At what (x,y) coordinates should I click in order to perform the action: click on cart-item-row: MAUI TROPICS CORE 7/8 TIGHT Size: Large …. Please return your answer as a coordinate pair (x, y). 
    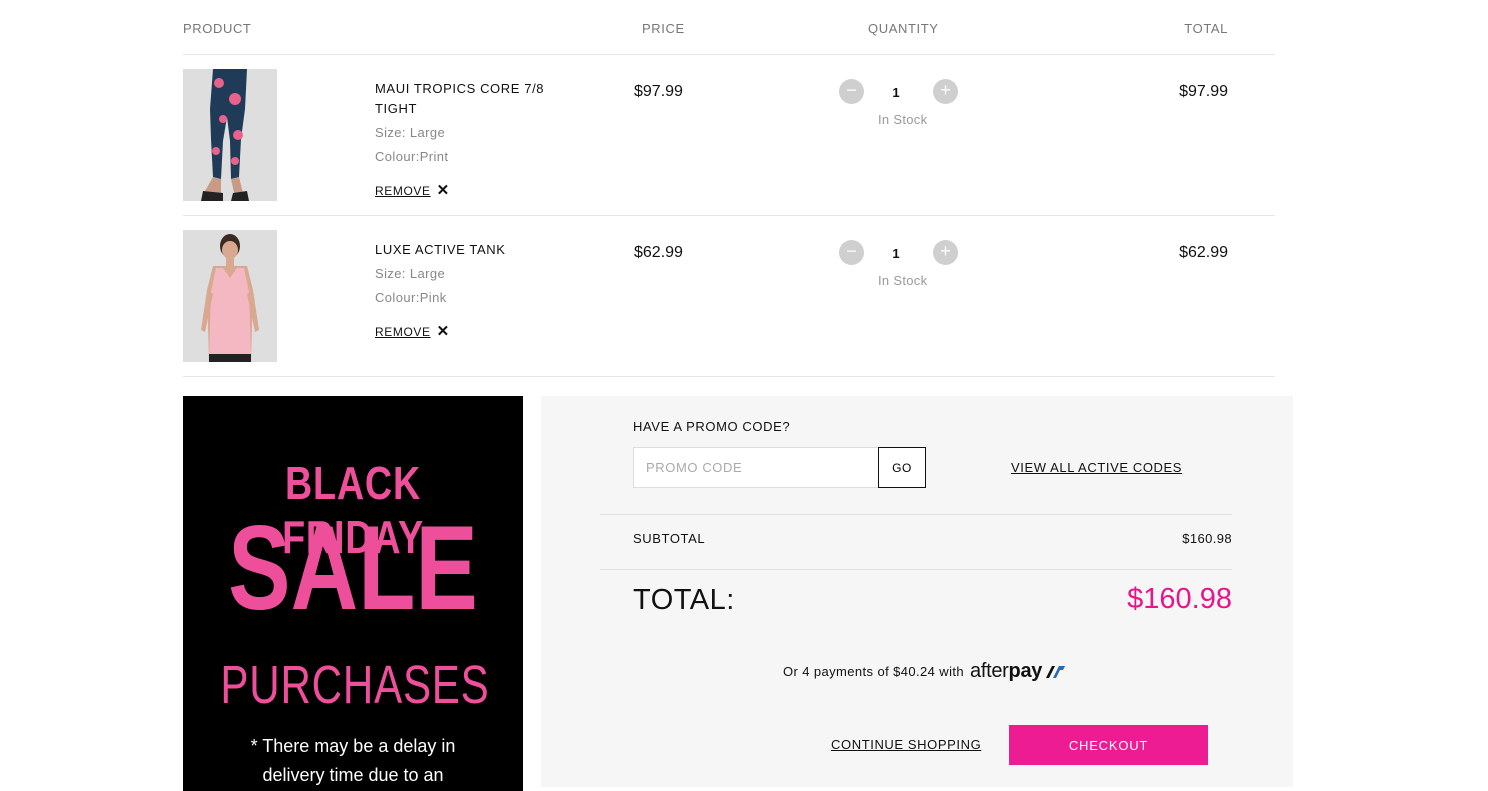
    Looking at the image, I should click on (729, 135).